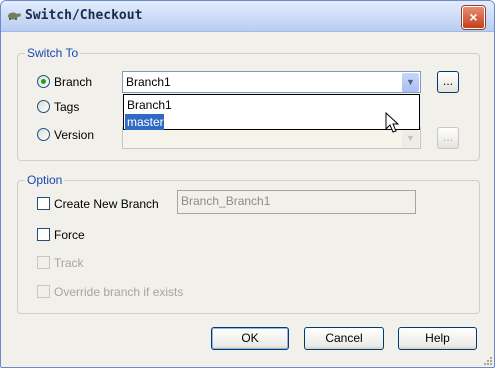 Image resolution: width=495 pixels, height=368 pixels. What do you see at coordinates (69, 263) in the screenshot?
I see `track-label: Track` at bounding box center [69, 263].